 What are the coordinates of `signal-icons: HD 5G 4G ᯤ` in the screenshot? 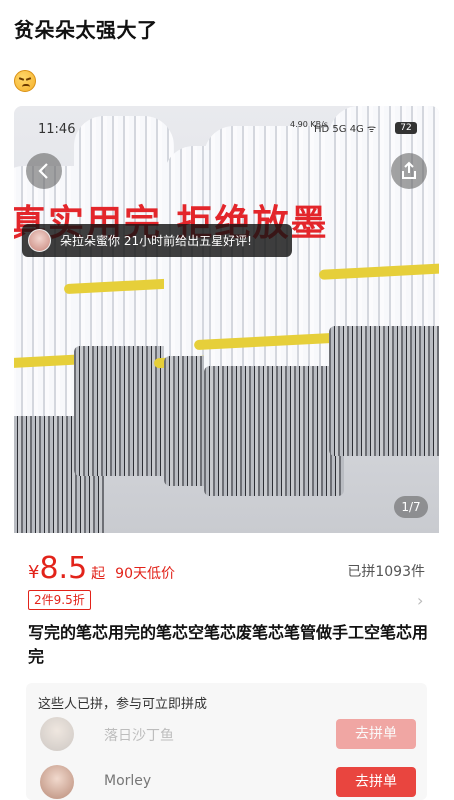 It's located at (345, 129).